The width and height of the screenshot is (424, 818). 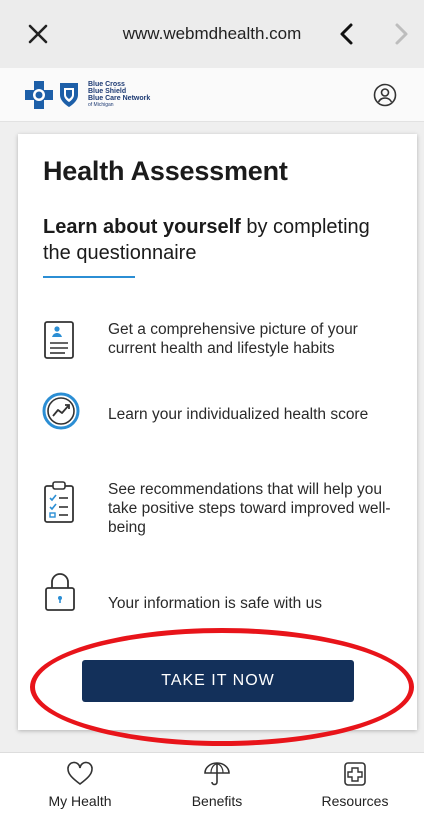 I want to click on lock-icon, so click(x=60, y=592).